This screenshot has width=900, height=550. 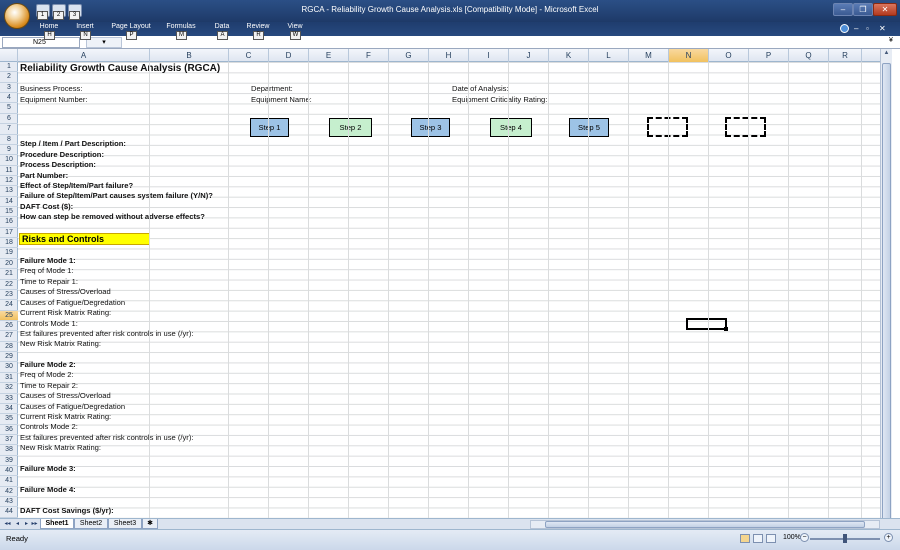 What do you see at coordinates (9, 55) in the screenshot?
I see `select-all-corner` at bounding box center [9, 55].